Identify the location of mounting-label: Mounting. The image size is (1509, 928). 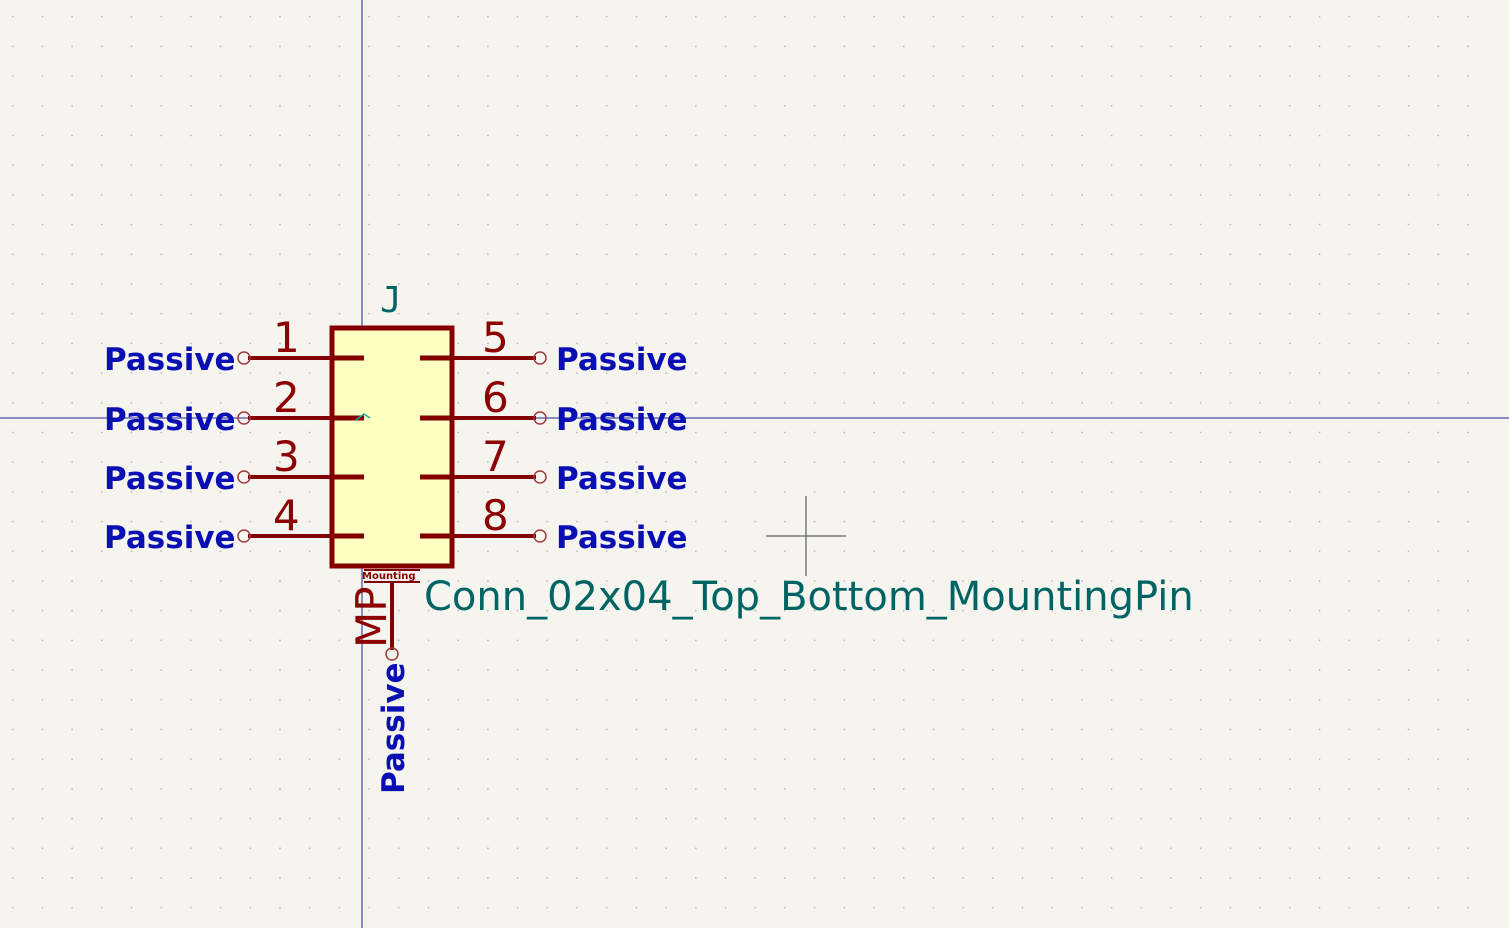
(389, 576).